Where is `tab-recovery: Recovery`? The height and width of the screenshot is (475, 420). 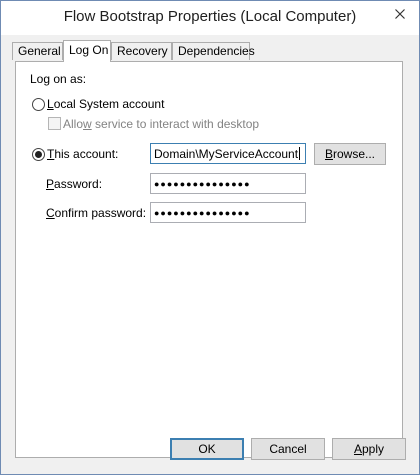
tab-recovery: Recovery is located at coordinates (141, 51).